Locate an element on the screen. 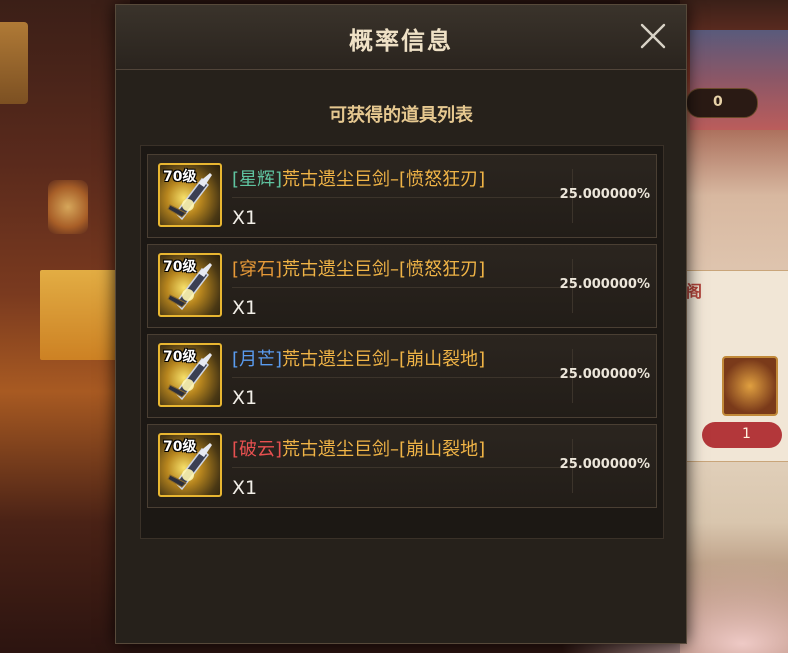  item-name: [星辉]荒古遗尘巨剑–[愤怒狂刃] is located at coordinates (358, 178).